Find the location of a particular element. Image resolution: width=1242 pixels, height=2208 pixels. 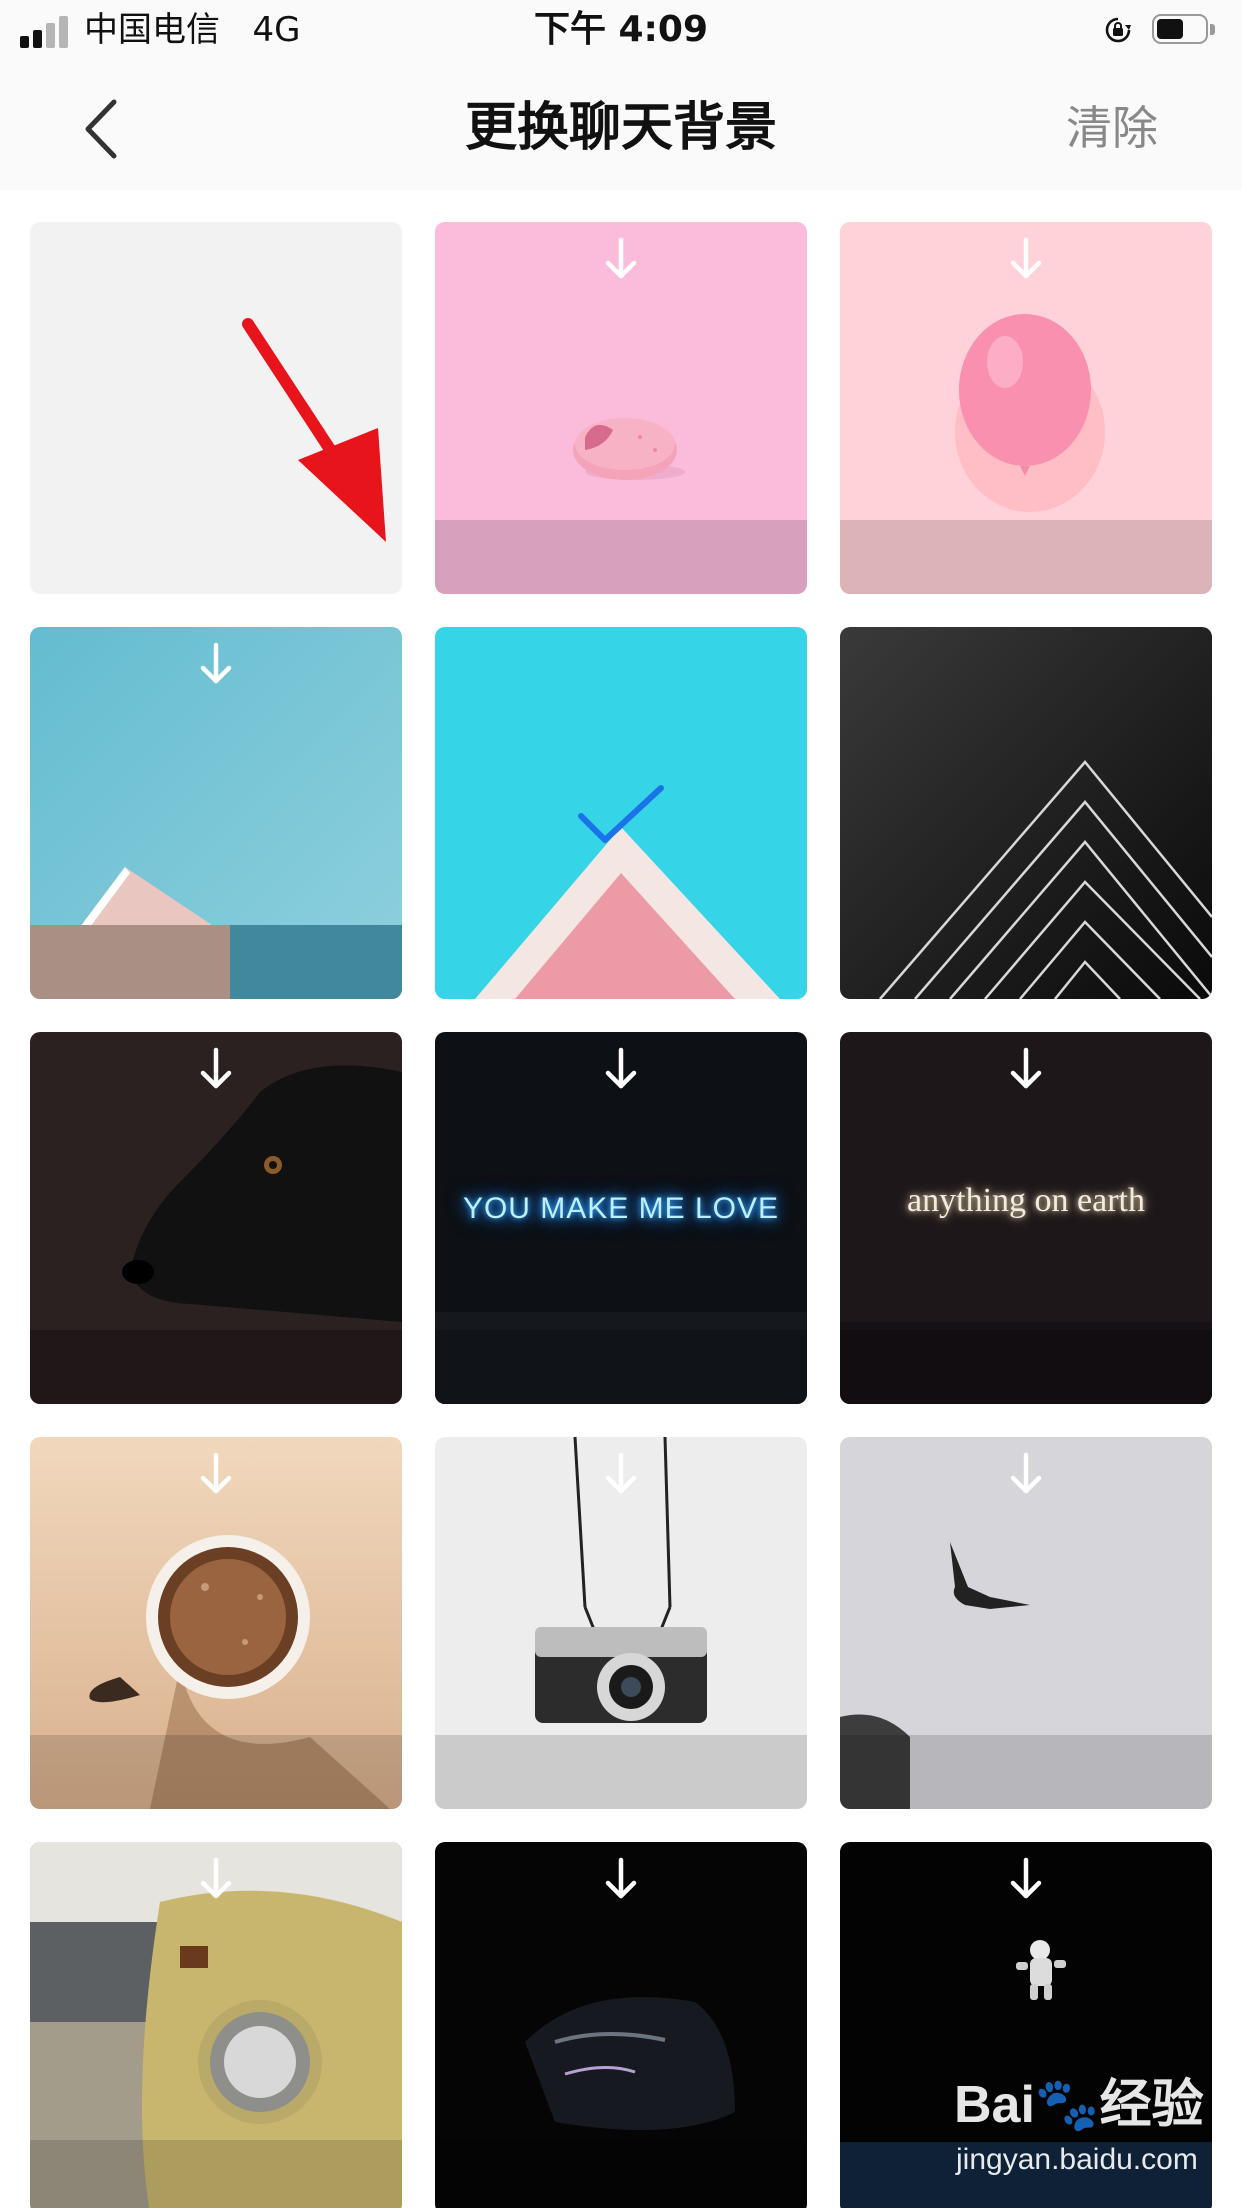

wallpaper-tile-dark-car is located at coordinates (621, 2025).